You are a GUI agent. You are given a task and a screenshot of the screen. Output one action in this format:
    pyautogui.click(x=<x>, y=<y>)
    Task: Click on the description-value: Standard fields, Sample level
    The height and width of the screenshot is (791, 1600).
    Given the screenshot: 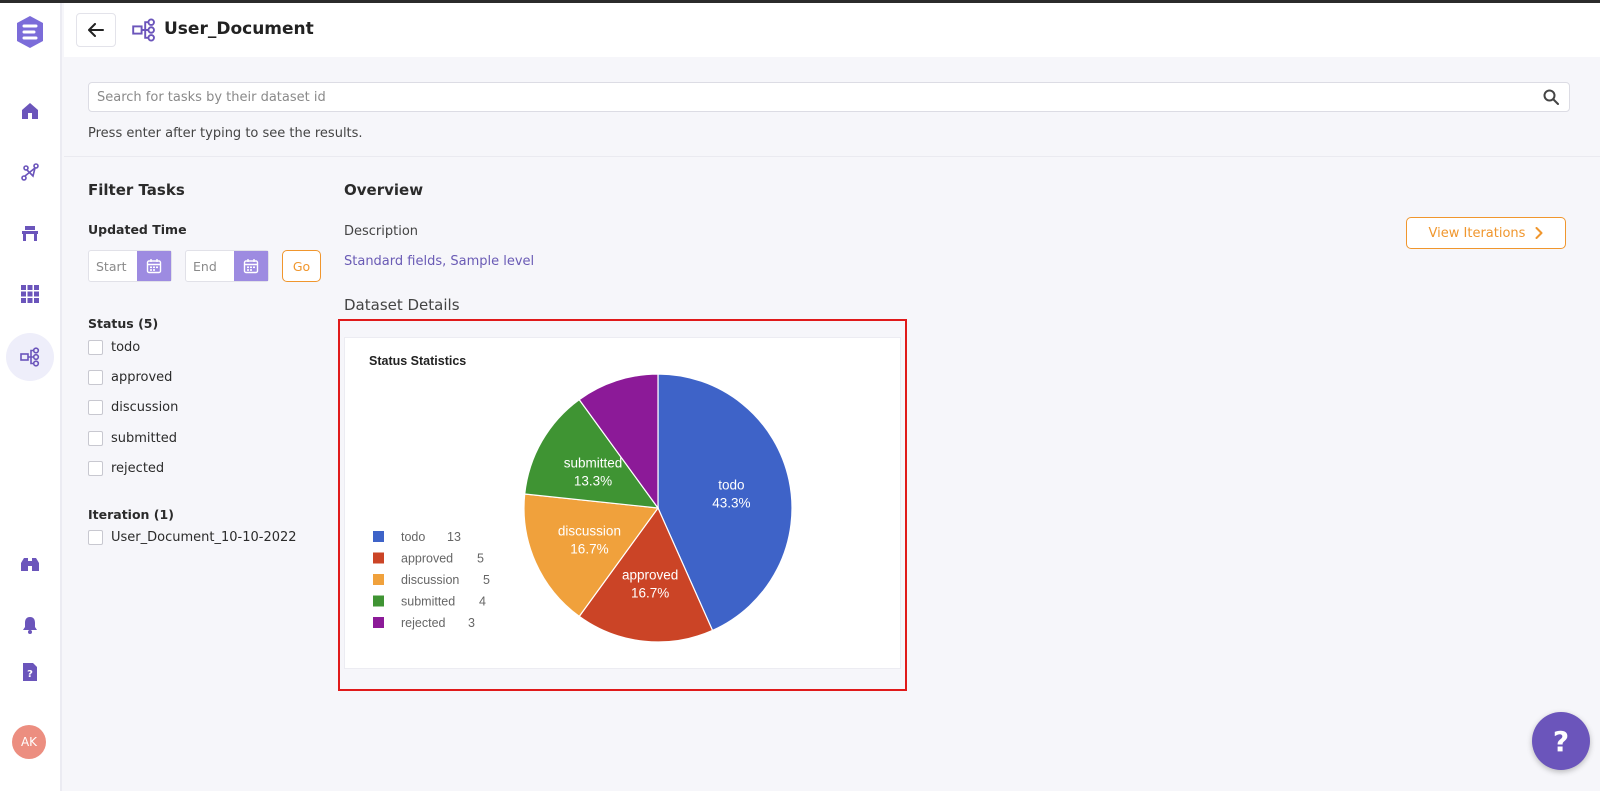 What is the action you would take?
    pyautogui.click(x=439, y=261)
    